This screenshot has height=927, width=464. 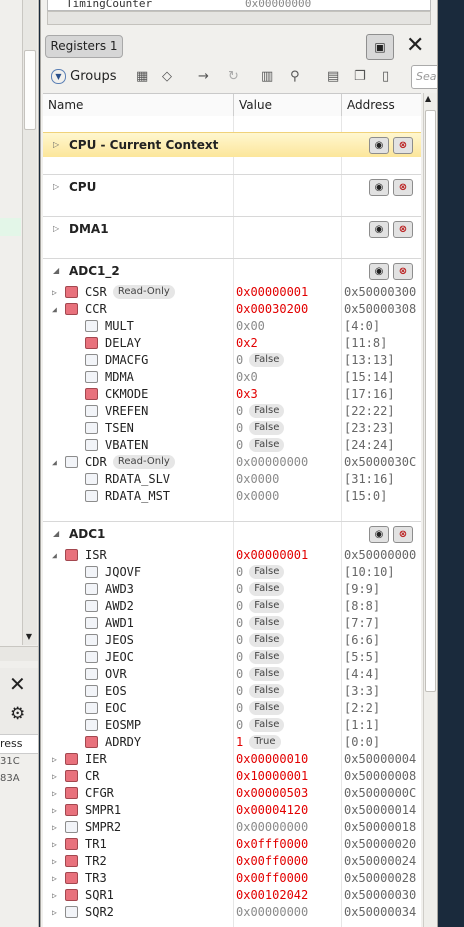 I want to click on eraser-icon: ◇, so click(x=167, y=77).